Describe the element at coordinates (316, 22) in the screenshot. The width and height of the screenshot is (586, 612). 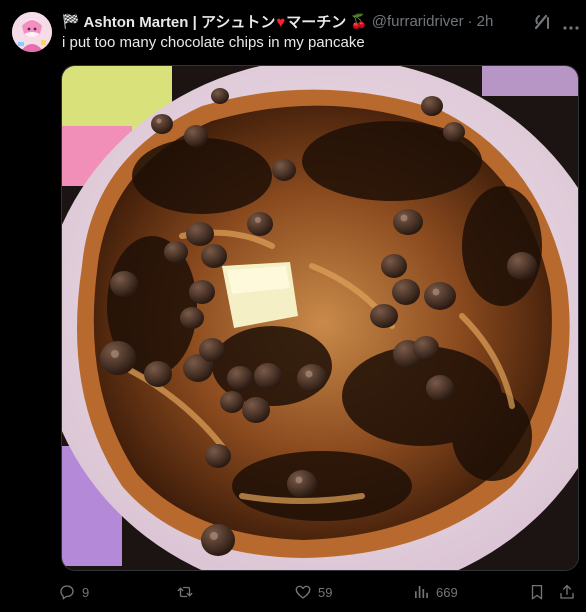
I see `display-name-part2: マーチン` at that location.